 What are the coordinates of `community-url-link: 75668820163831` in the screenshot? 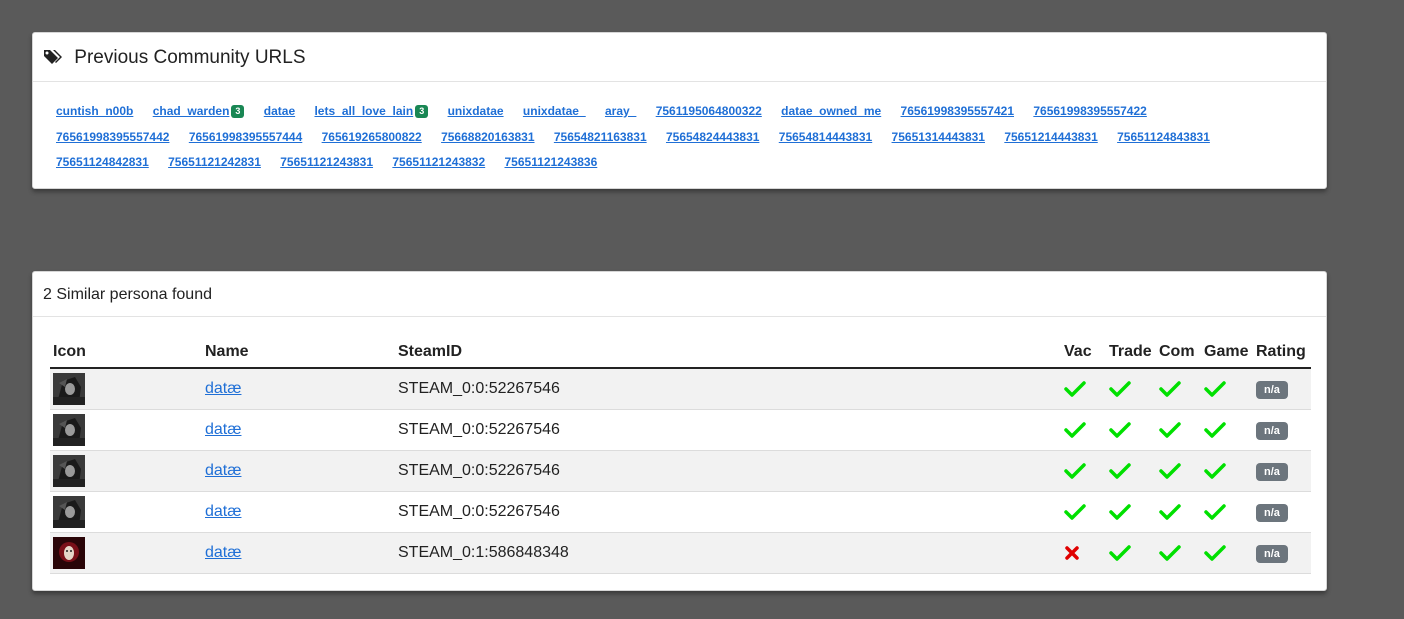 It's located at (487, 137).